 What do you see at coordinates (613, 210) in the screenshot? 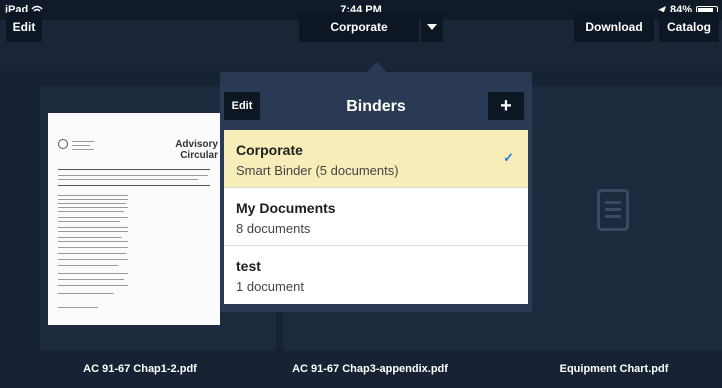
I see `document-icon` at bounding box center [613, 210].